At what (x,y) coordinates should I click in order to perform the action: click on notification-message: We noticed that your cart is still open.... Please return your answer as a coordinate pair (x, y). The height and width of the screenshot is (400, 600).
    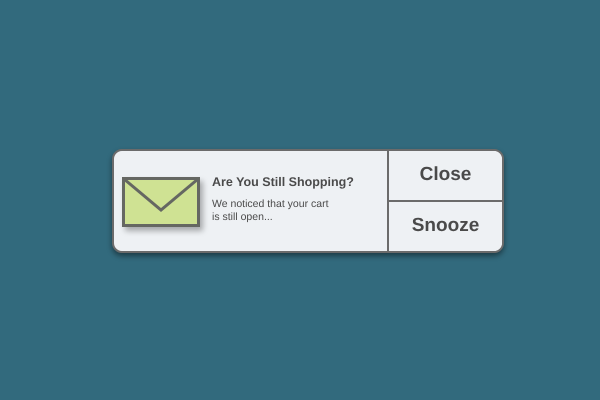
    Looking at the image, I should click on (271, 211).